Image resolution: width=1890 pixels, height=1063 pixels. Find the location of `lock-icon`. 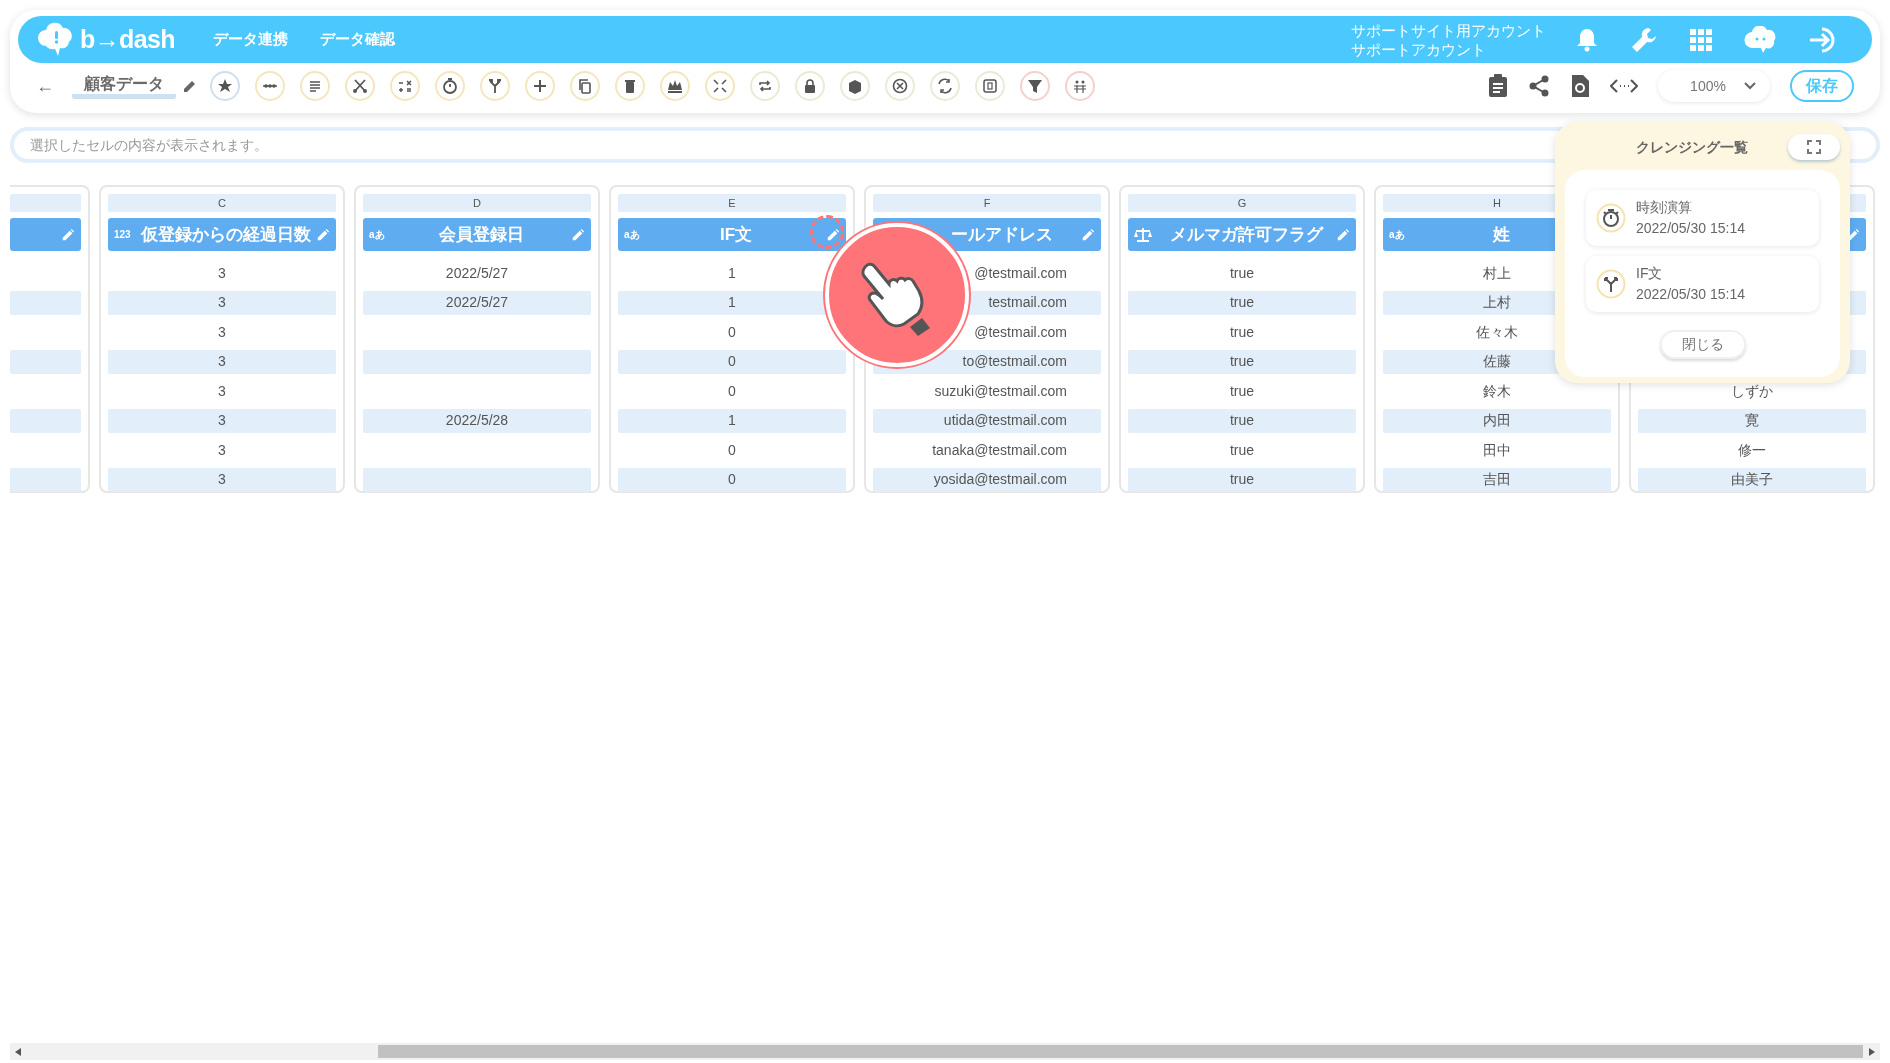

lock-icon is located at coordinates (810, 86).